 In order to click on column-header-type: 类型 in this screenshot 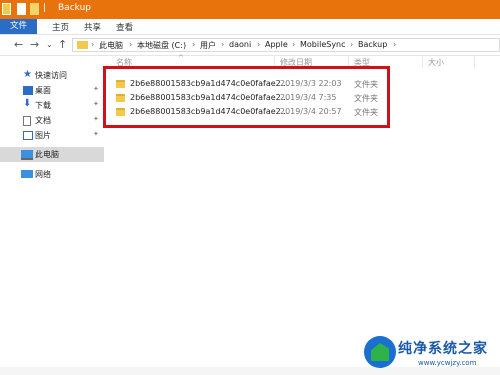, I will do `click(362, 62)`.